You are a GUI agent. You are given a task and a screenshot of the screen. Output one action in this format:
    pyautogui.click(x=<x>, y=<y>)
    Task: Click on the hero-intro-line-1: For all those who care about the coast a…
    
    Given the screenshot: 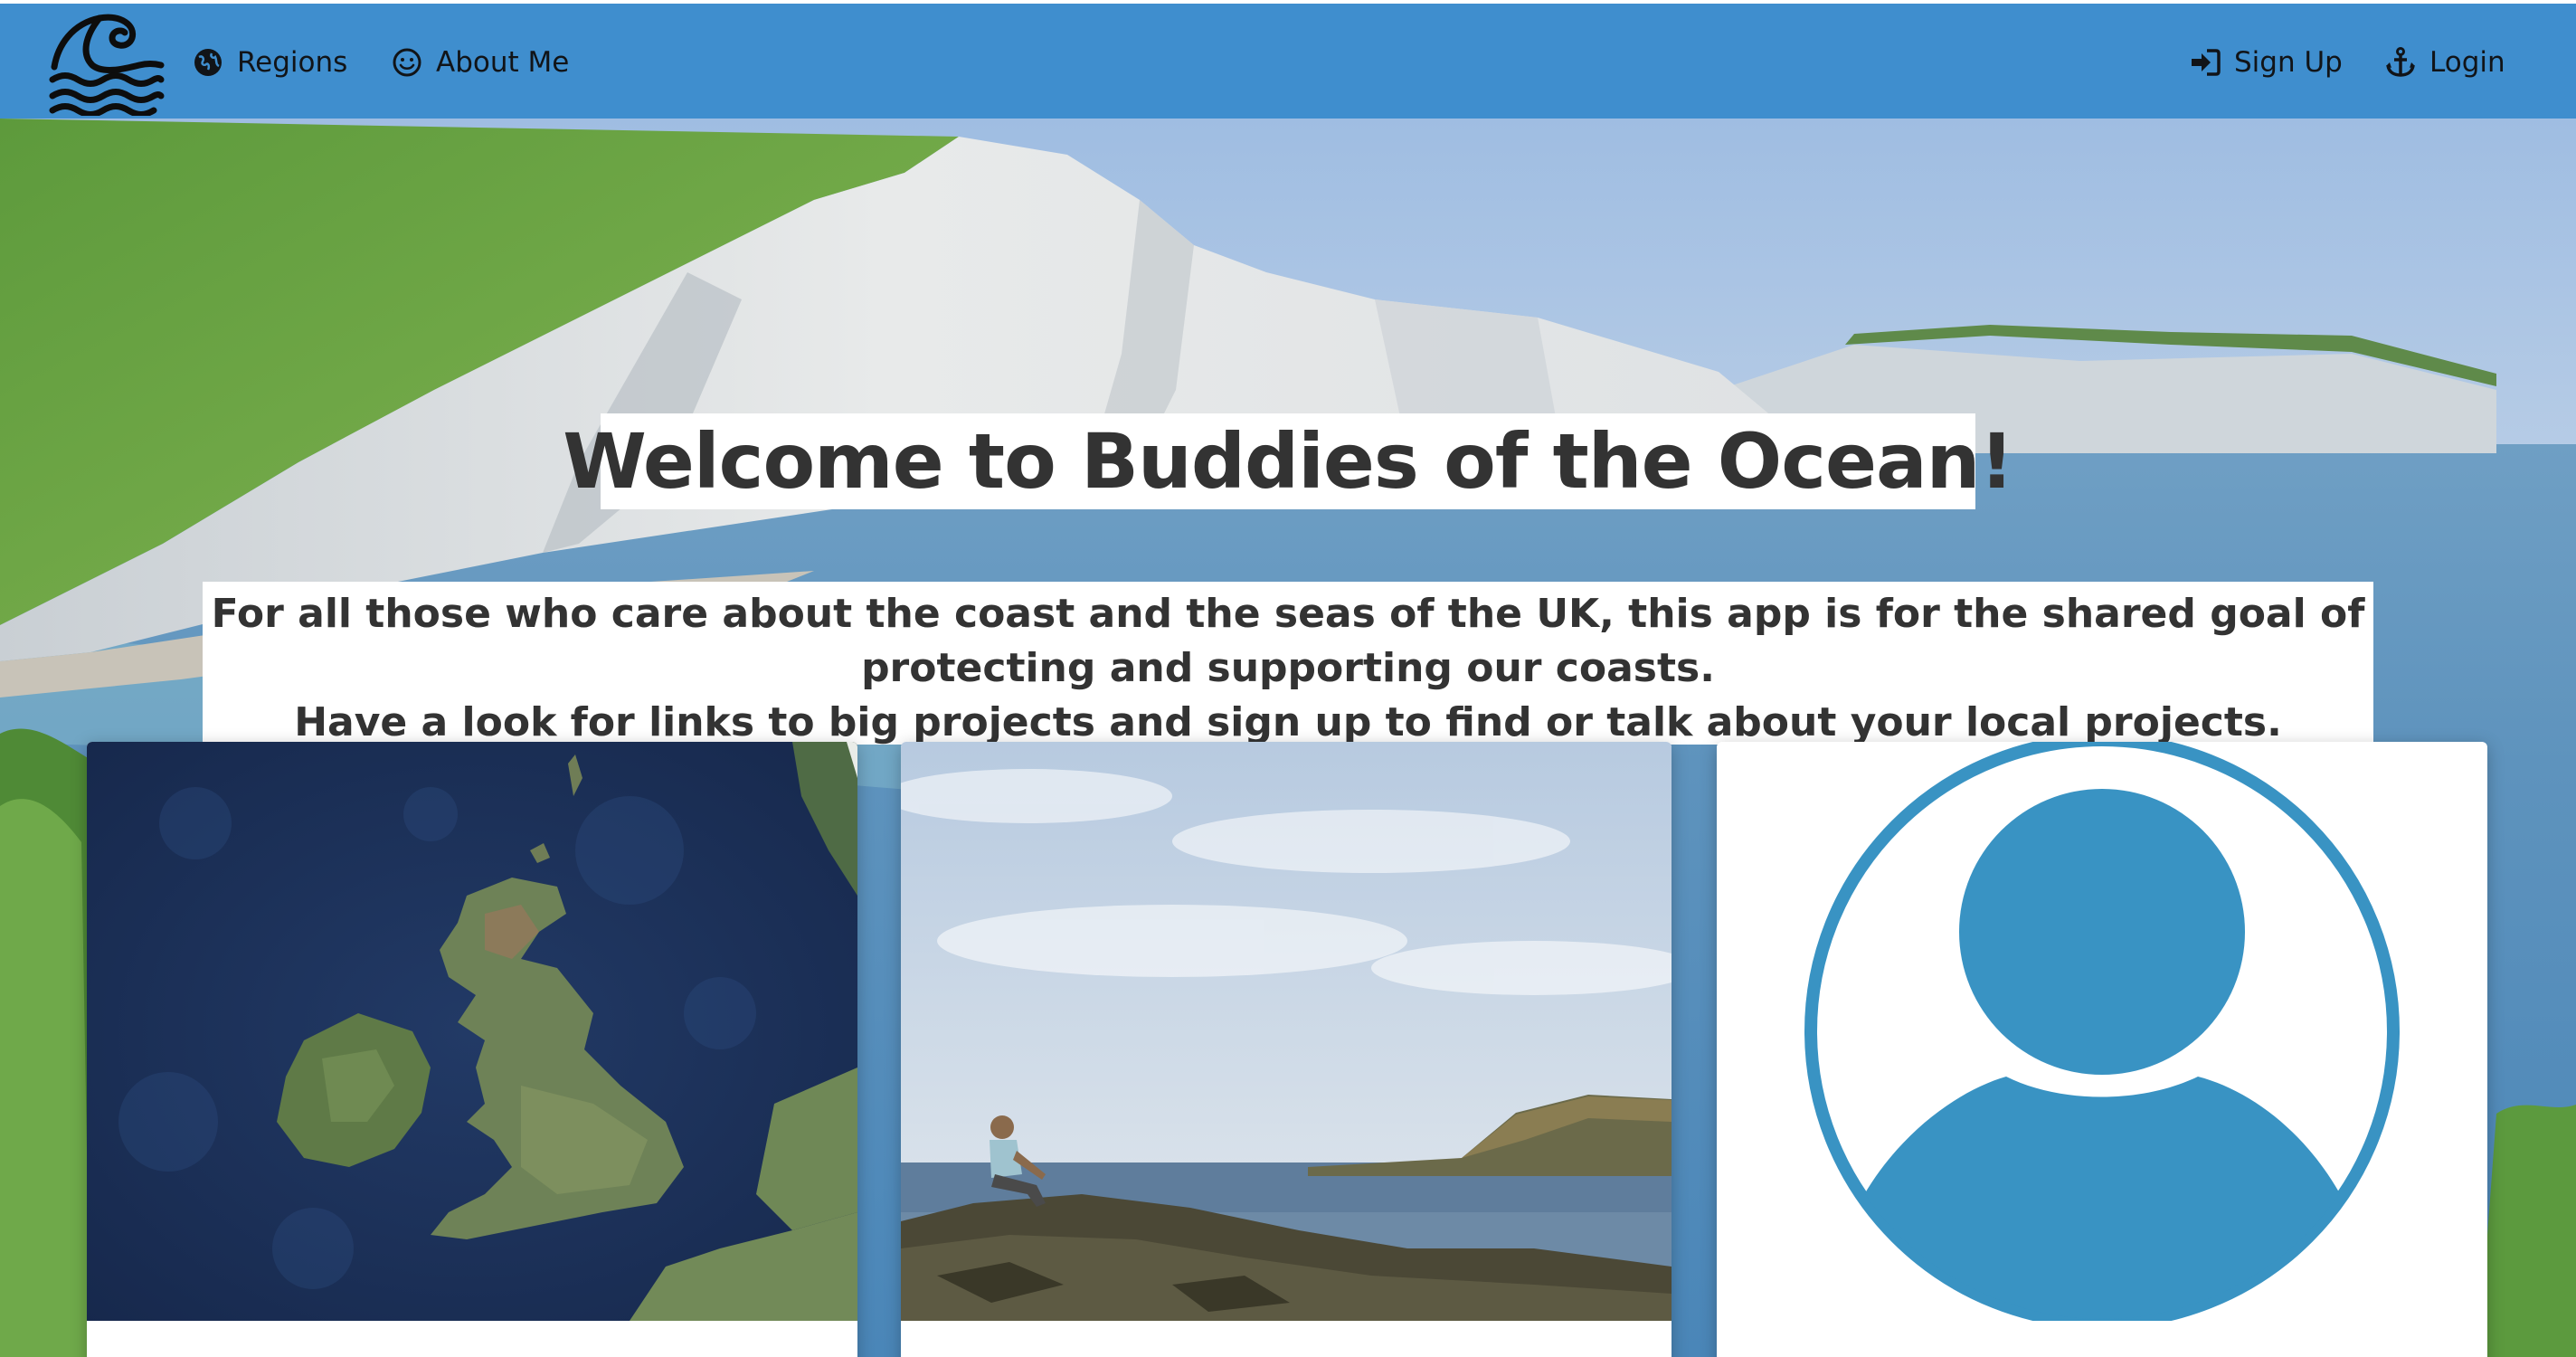 What is the action you would take?
    pyautogui.click(x=1288, y=641)
    